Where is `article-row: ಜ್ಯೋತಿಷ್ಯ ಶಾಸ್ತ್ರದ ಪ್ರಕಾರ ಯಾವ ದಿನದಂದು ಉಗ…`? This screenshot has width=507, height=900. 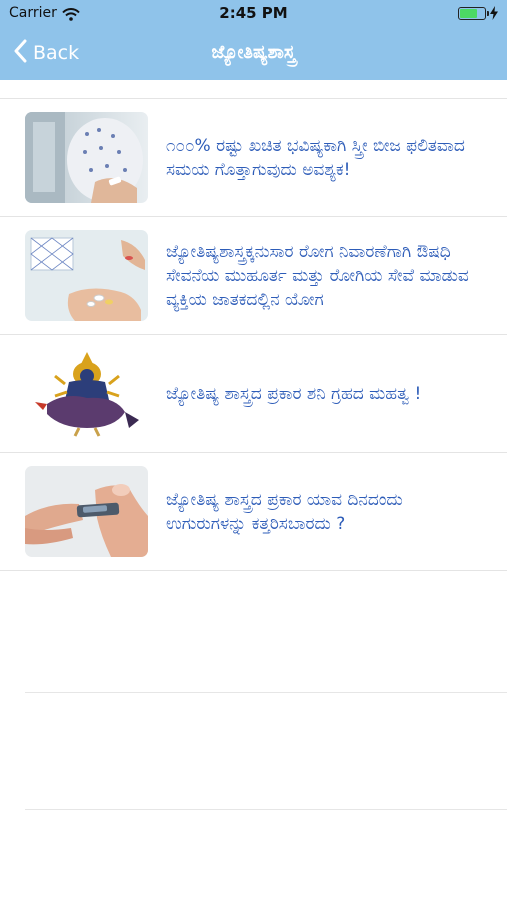 article-row: ಜ್ಯೋತಿಷ್ಯ ಶಾಸ್ತ್ರದ ಪ್ರಕಾರ ಯಾವ ದಿನದಂದು ಉಗ… is located at coordinates (253, 511).